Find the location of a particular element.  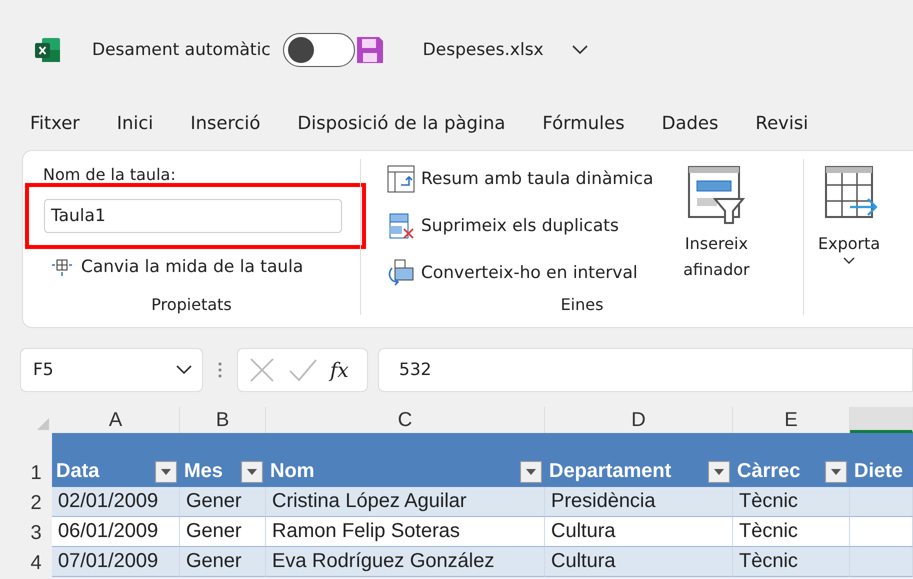

name-box: F5 is located at coordinates (111, 370).